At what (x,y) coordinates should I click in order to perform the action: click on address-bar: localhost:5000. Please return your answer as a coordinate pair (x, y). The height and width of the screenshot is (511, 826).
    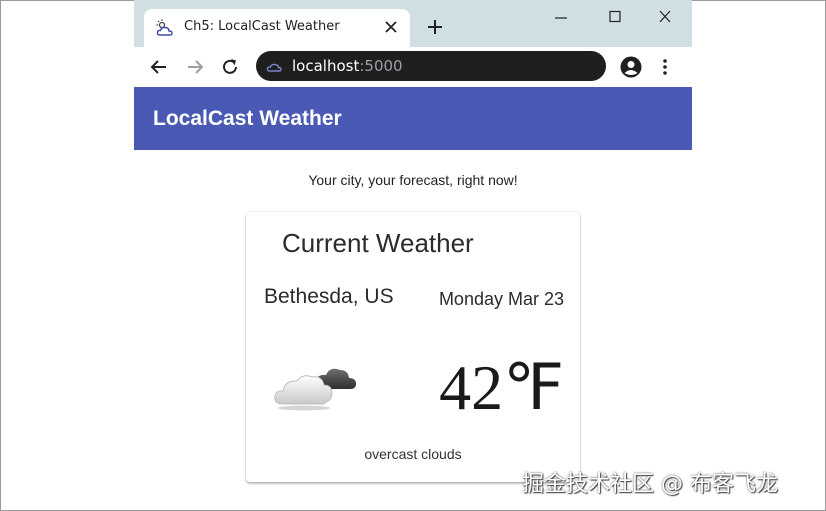
    Looking at the image, I should click on (431, 66).